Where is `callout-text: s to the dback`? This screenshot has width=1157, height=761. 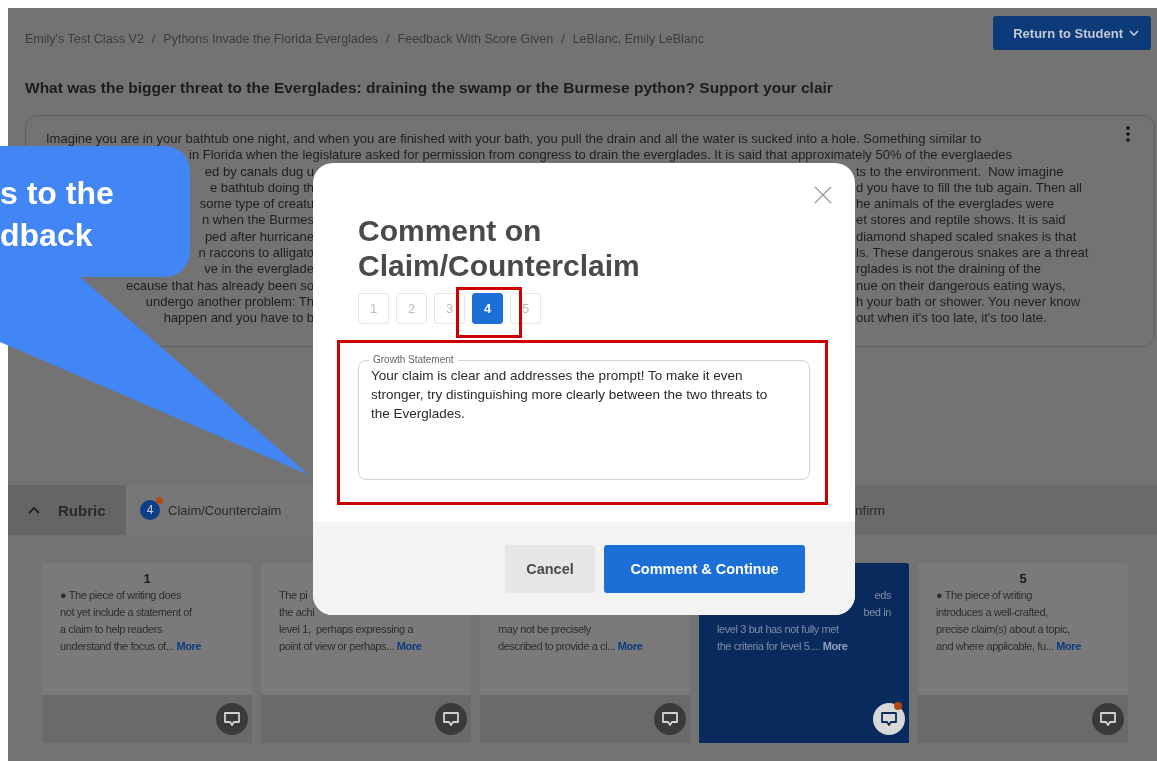
callout-text: s to the dback is located at coordinates (57, 214).